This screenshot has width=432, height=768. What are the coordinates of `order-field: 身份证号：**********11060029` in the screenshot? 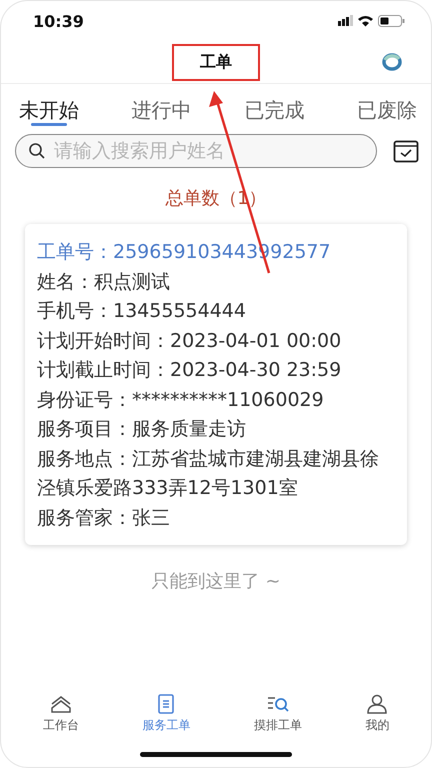 It's located at (217, 400).